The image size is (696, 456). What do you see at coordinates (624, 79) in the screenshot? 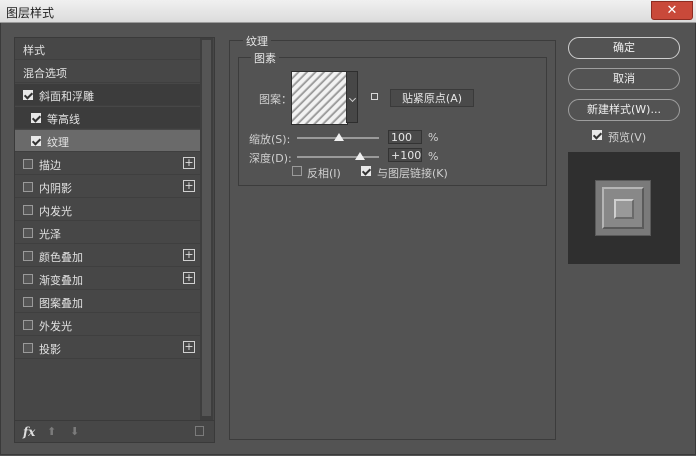
I see `cancel-button: 取消` at bounding box center [624, 79].